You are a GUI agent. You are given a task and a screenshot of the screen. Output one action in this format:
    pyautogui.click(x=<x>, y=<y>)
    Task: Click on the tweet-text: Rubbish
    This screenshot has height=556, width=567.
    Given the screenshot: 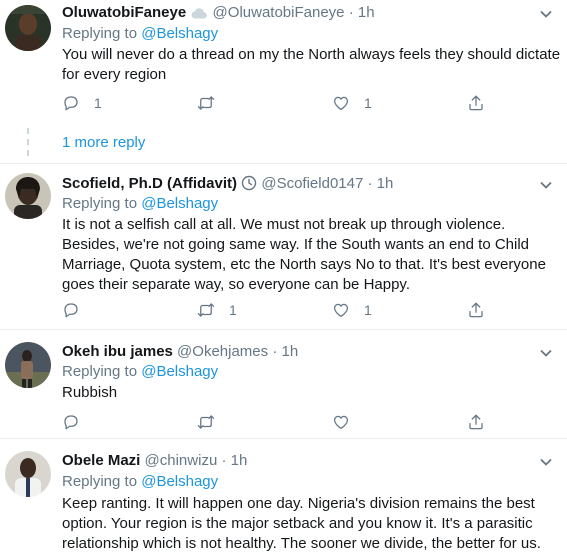 What is the action you would take?
    pyautogui.click(x=90, y=392)
    